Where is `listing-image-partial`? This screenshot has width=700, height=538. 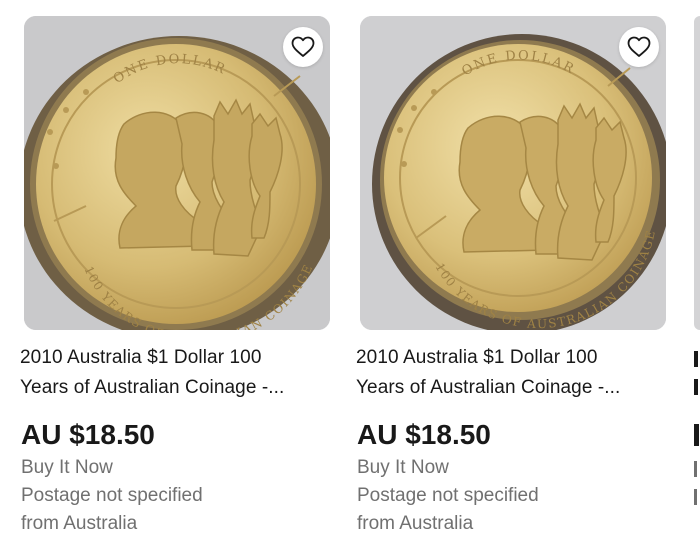
listing-image-partial is located at coordinates (697, 173).